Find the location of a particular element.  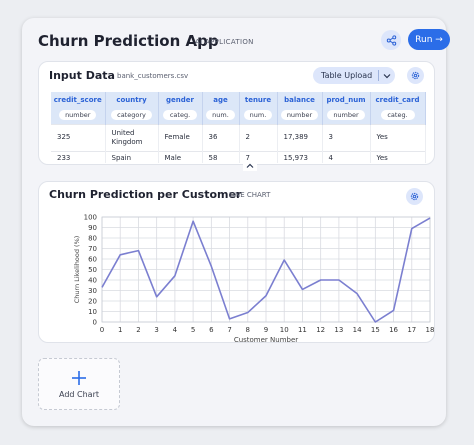

app-subtitle: AI APPLICATION is located at coordinates (224, 42).